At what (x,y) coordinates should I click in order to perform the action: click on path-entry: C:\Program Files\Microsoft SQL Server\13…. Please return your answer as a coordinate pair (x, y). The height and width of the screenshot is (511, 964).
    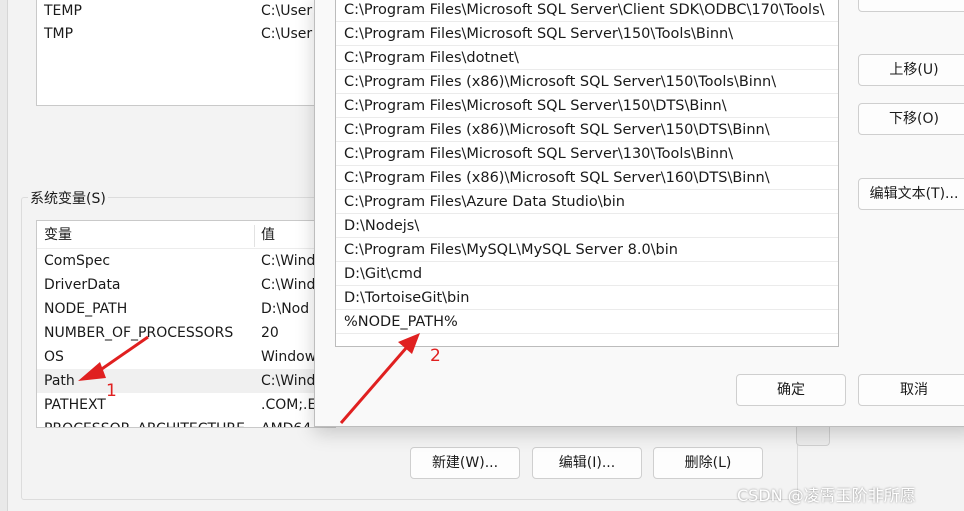
    Looking at the image, I should click on (587, 154).